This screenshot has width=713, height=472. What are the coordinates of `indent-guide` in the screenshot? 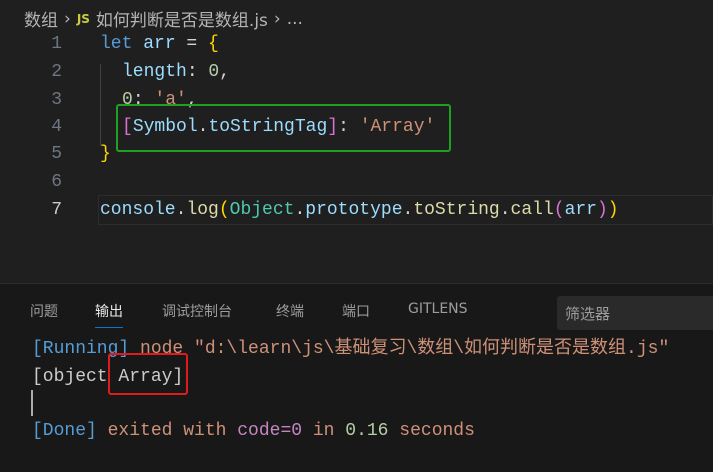 It's located at (100, 105).